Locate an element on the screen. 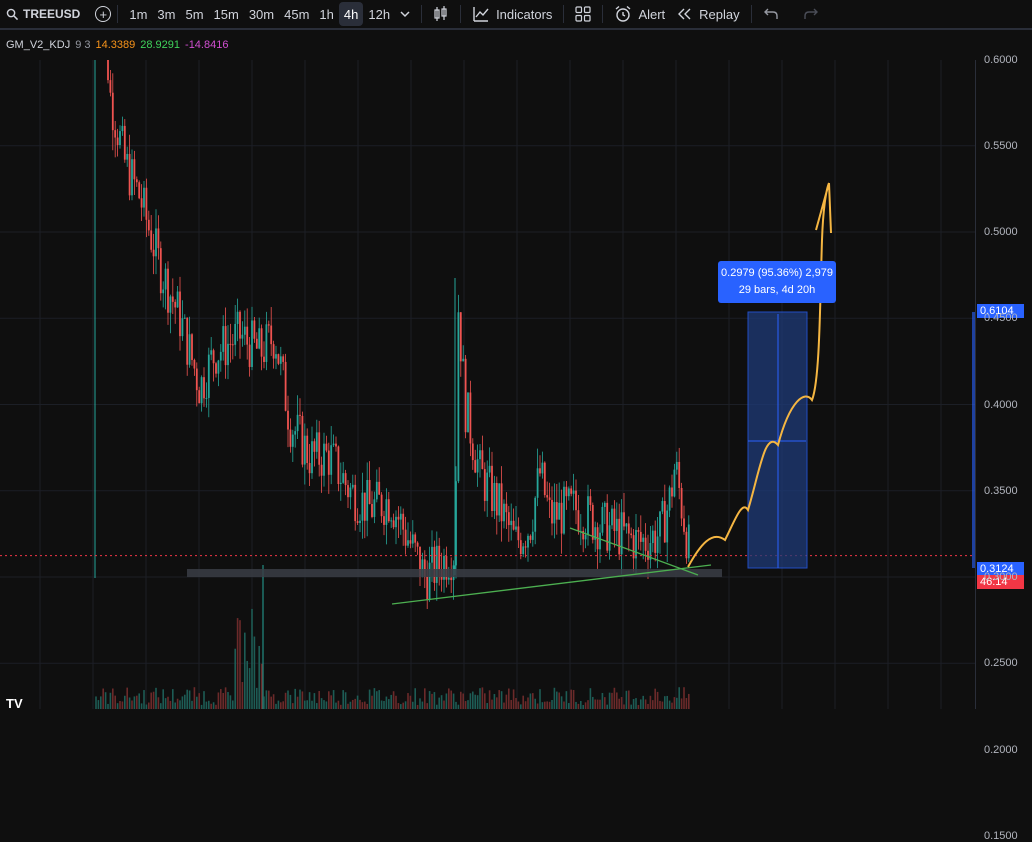 The image size is (1032, 842). redo-button is located at coordinates (811, 14).